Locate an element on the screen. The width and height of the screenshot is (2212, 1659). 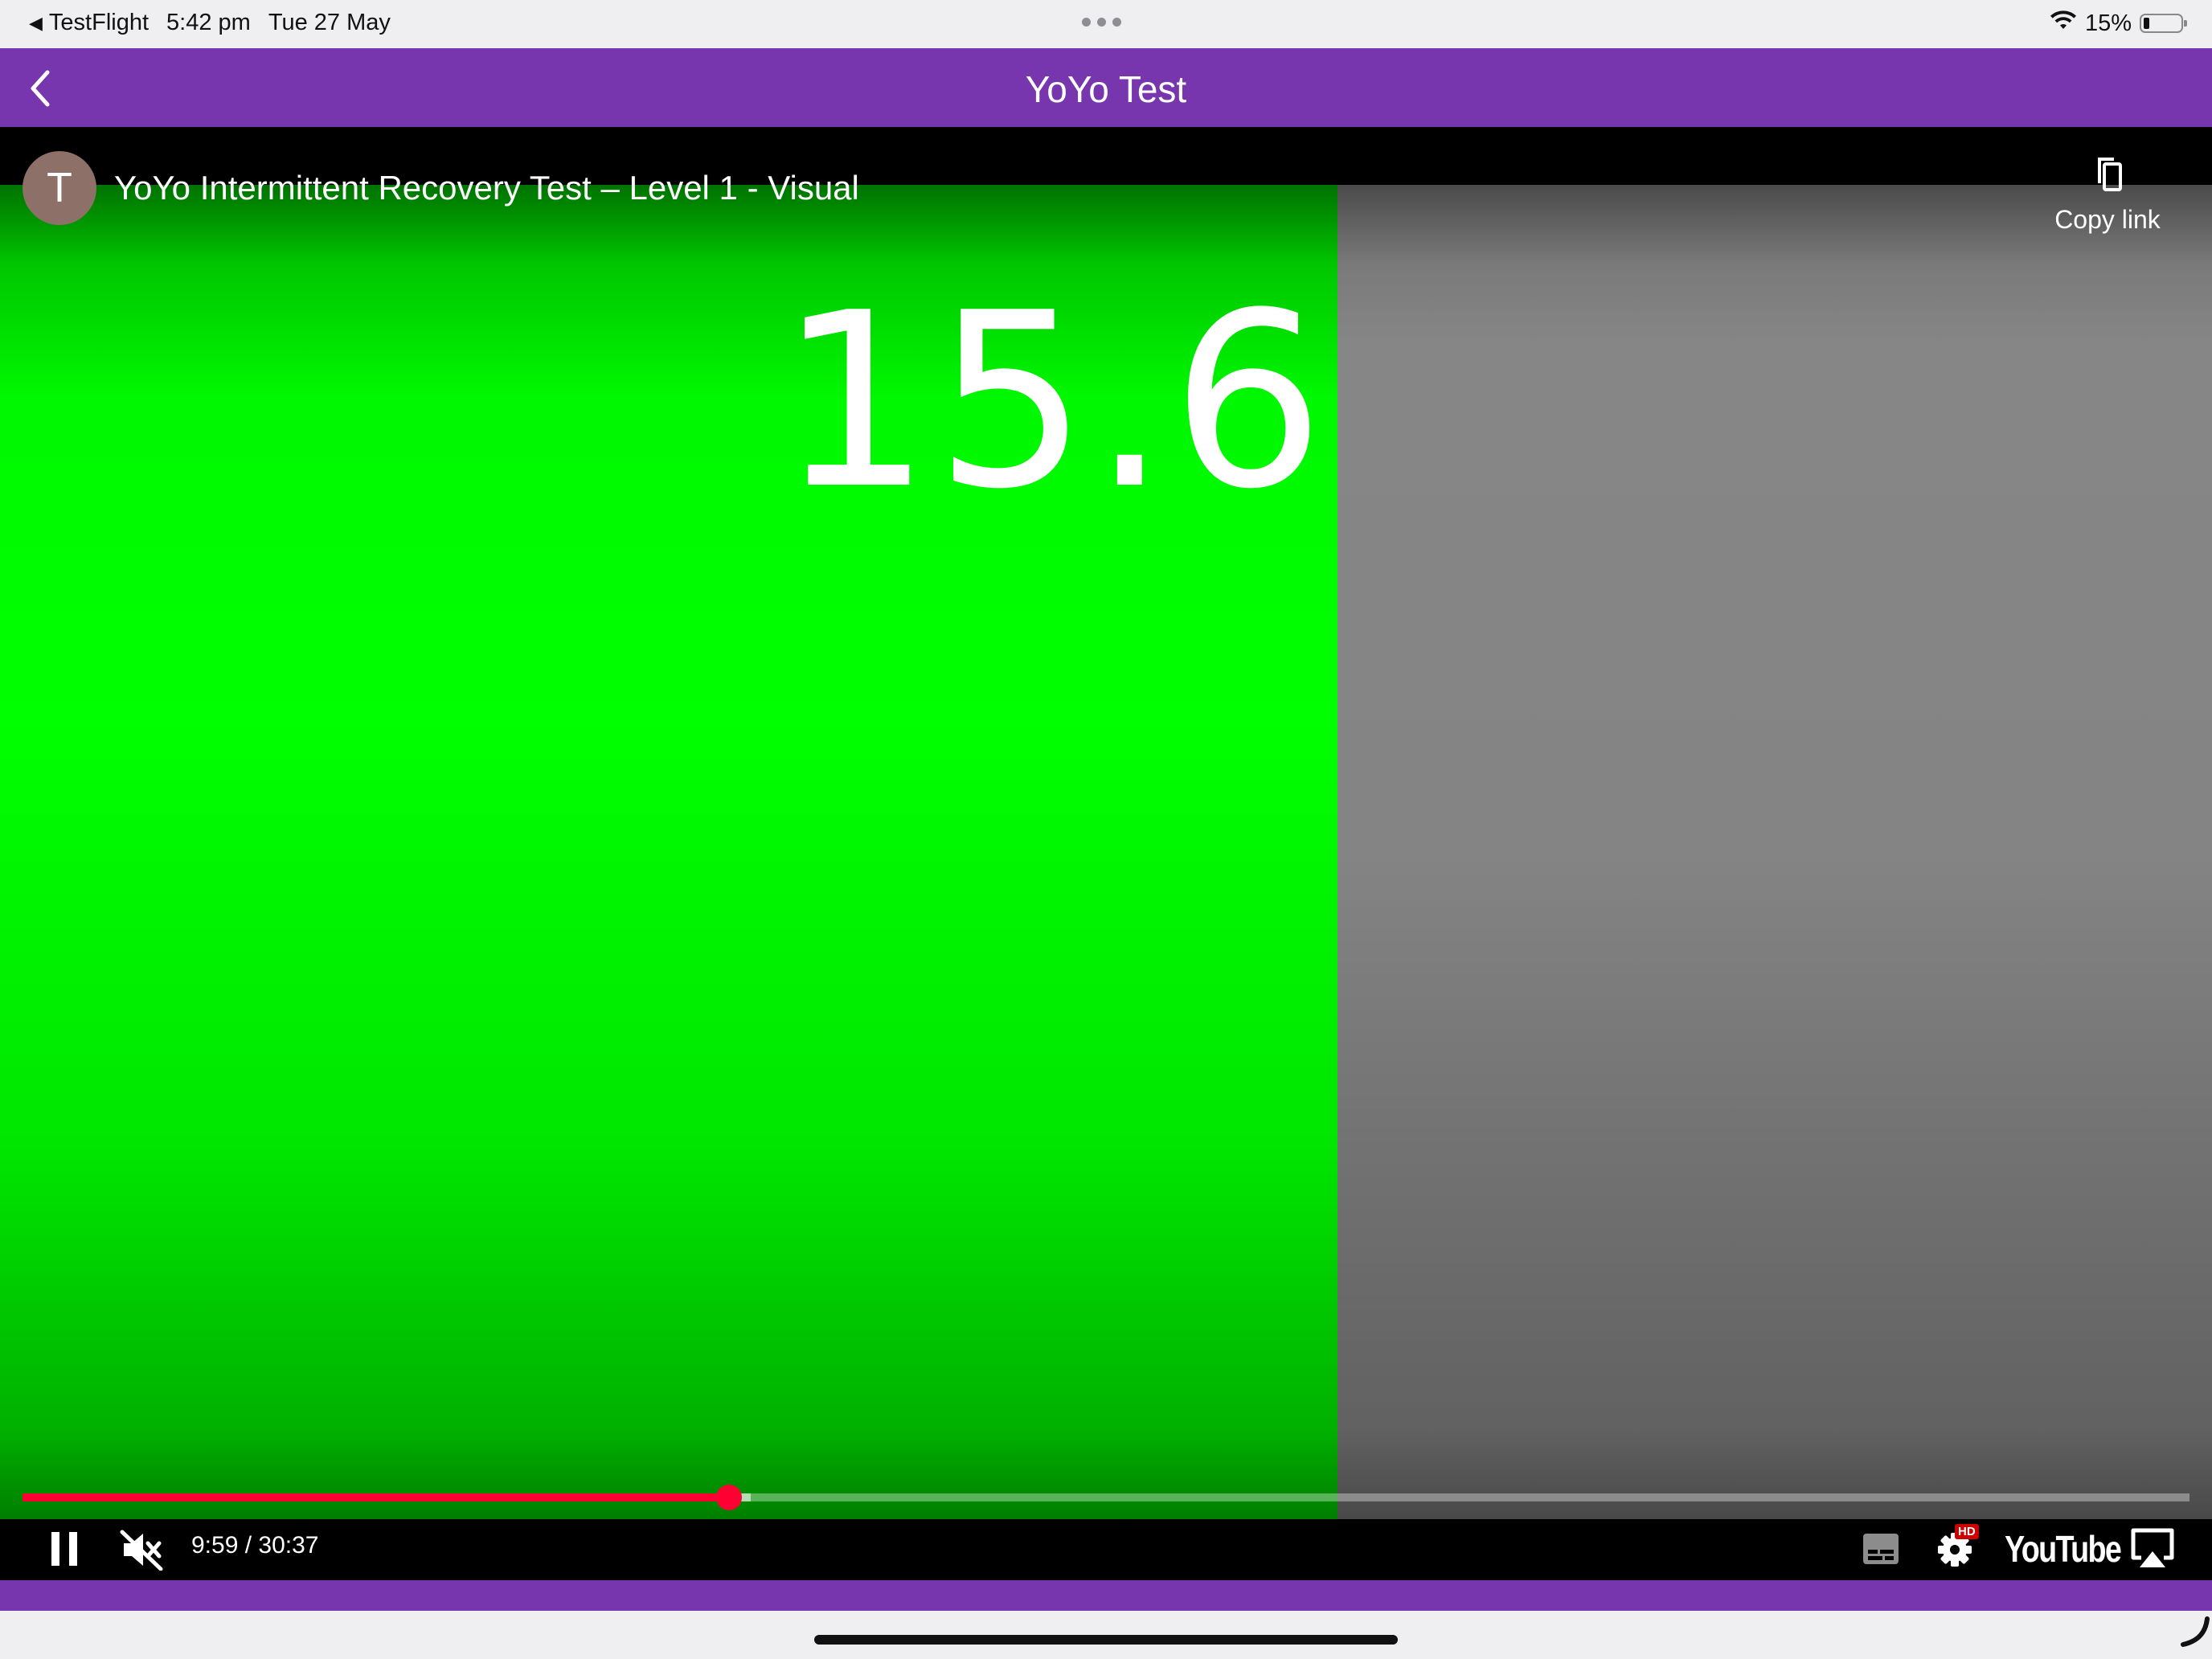
back-to-app-link: ◀ TestFlight is located at coordinates (89, 23).